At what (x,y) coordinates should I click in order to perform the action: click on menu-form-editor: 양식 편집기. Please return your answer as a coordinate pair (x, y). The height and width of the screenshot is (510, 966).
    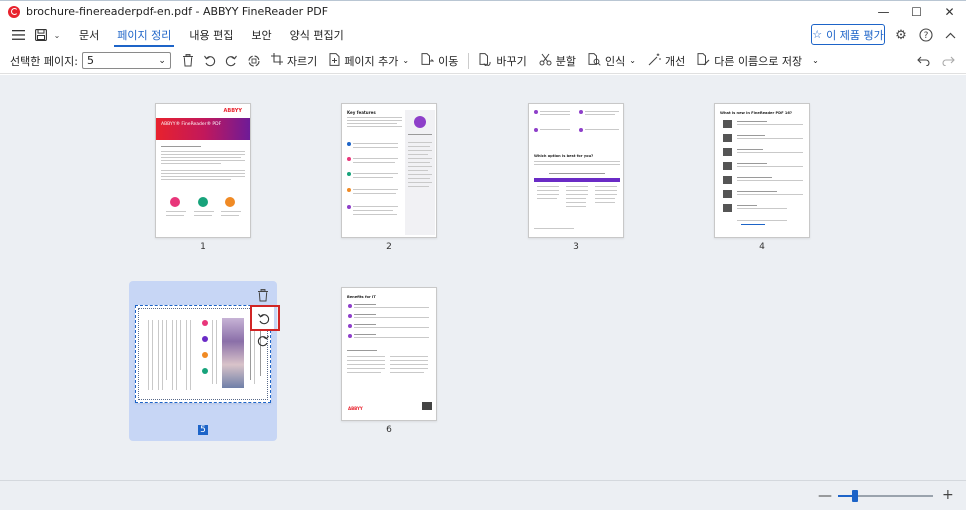
    Looking at the image, I should click on (317, 35).